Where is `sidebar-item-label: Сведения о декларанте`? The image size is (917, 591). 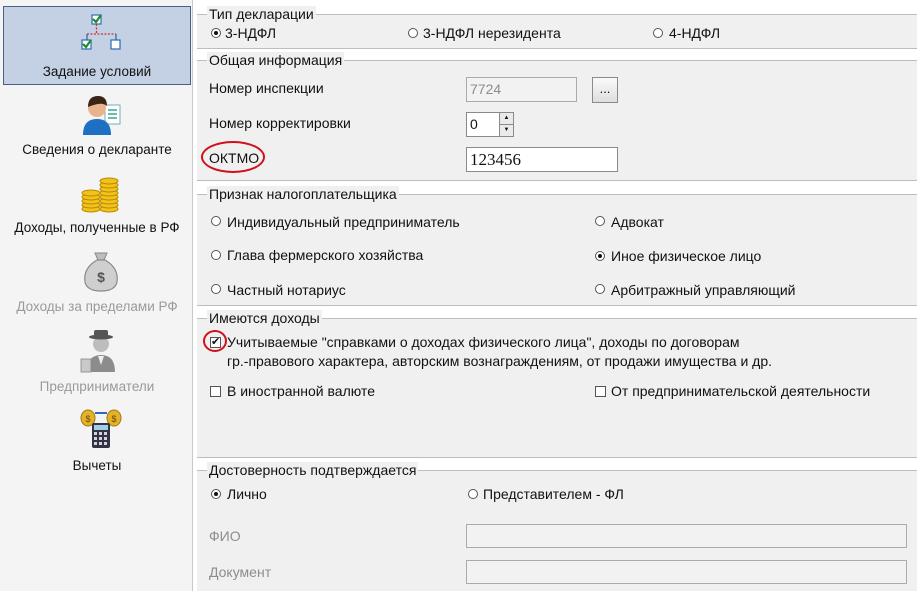
sidebar-item-label: Сведения о декларанте is located at coordinates (97, 149).